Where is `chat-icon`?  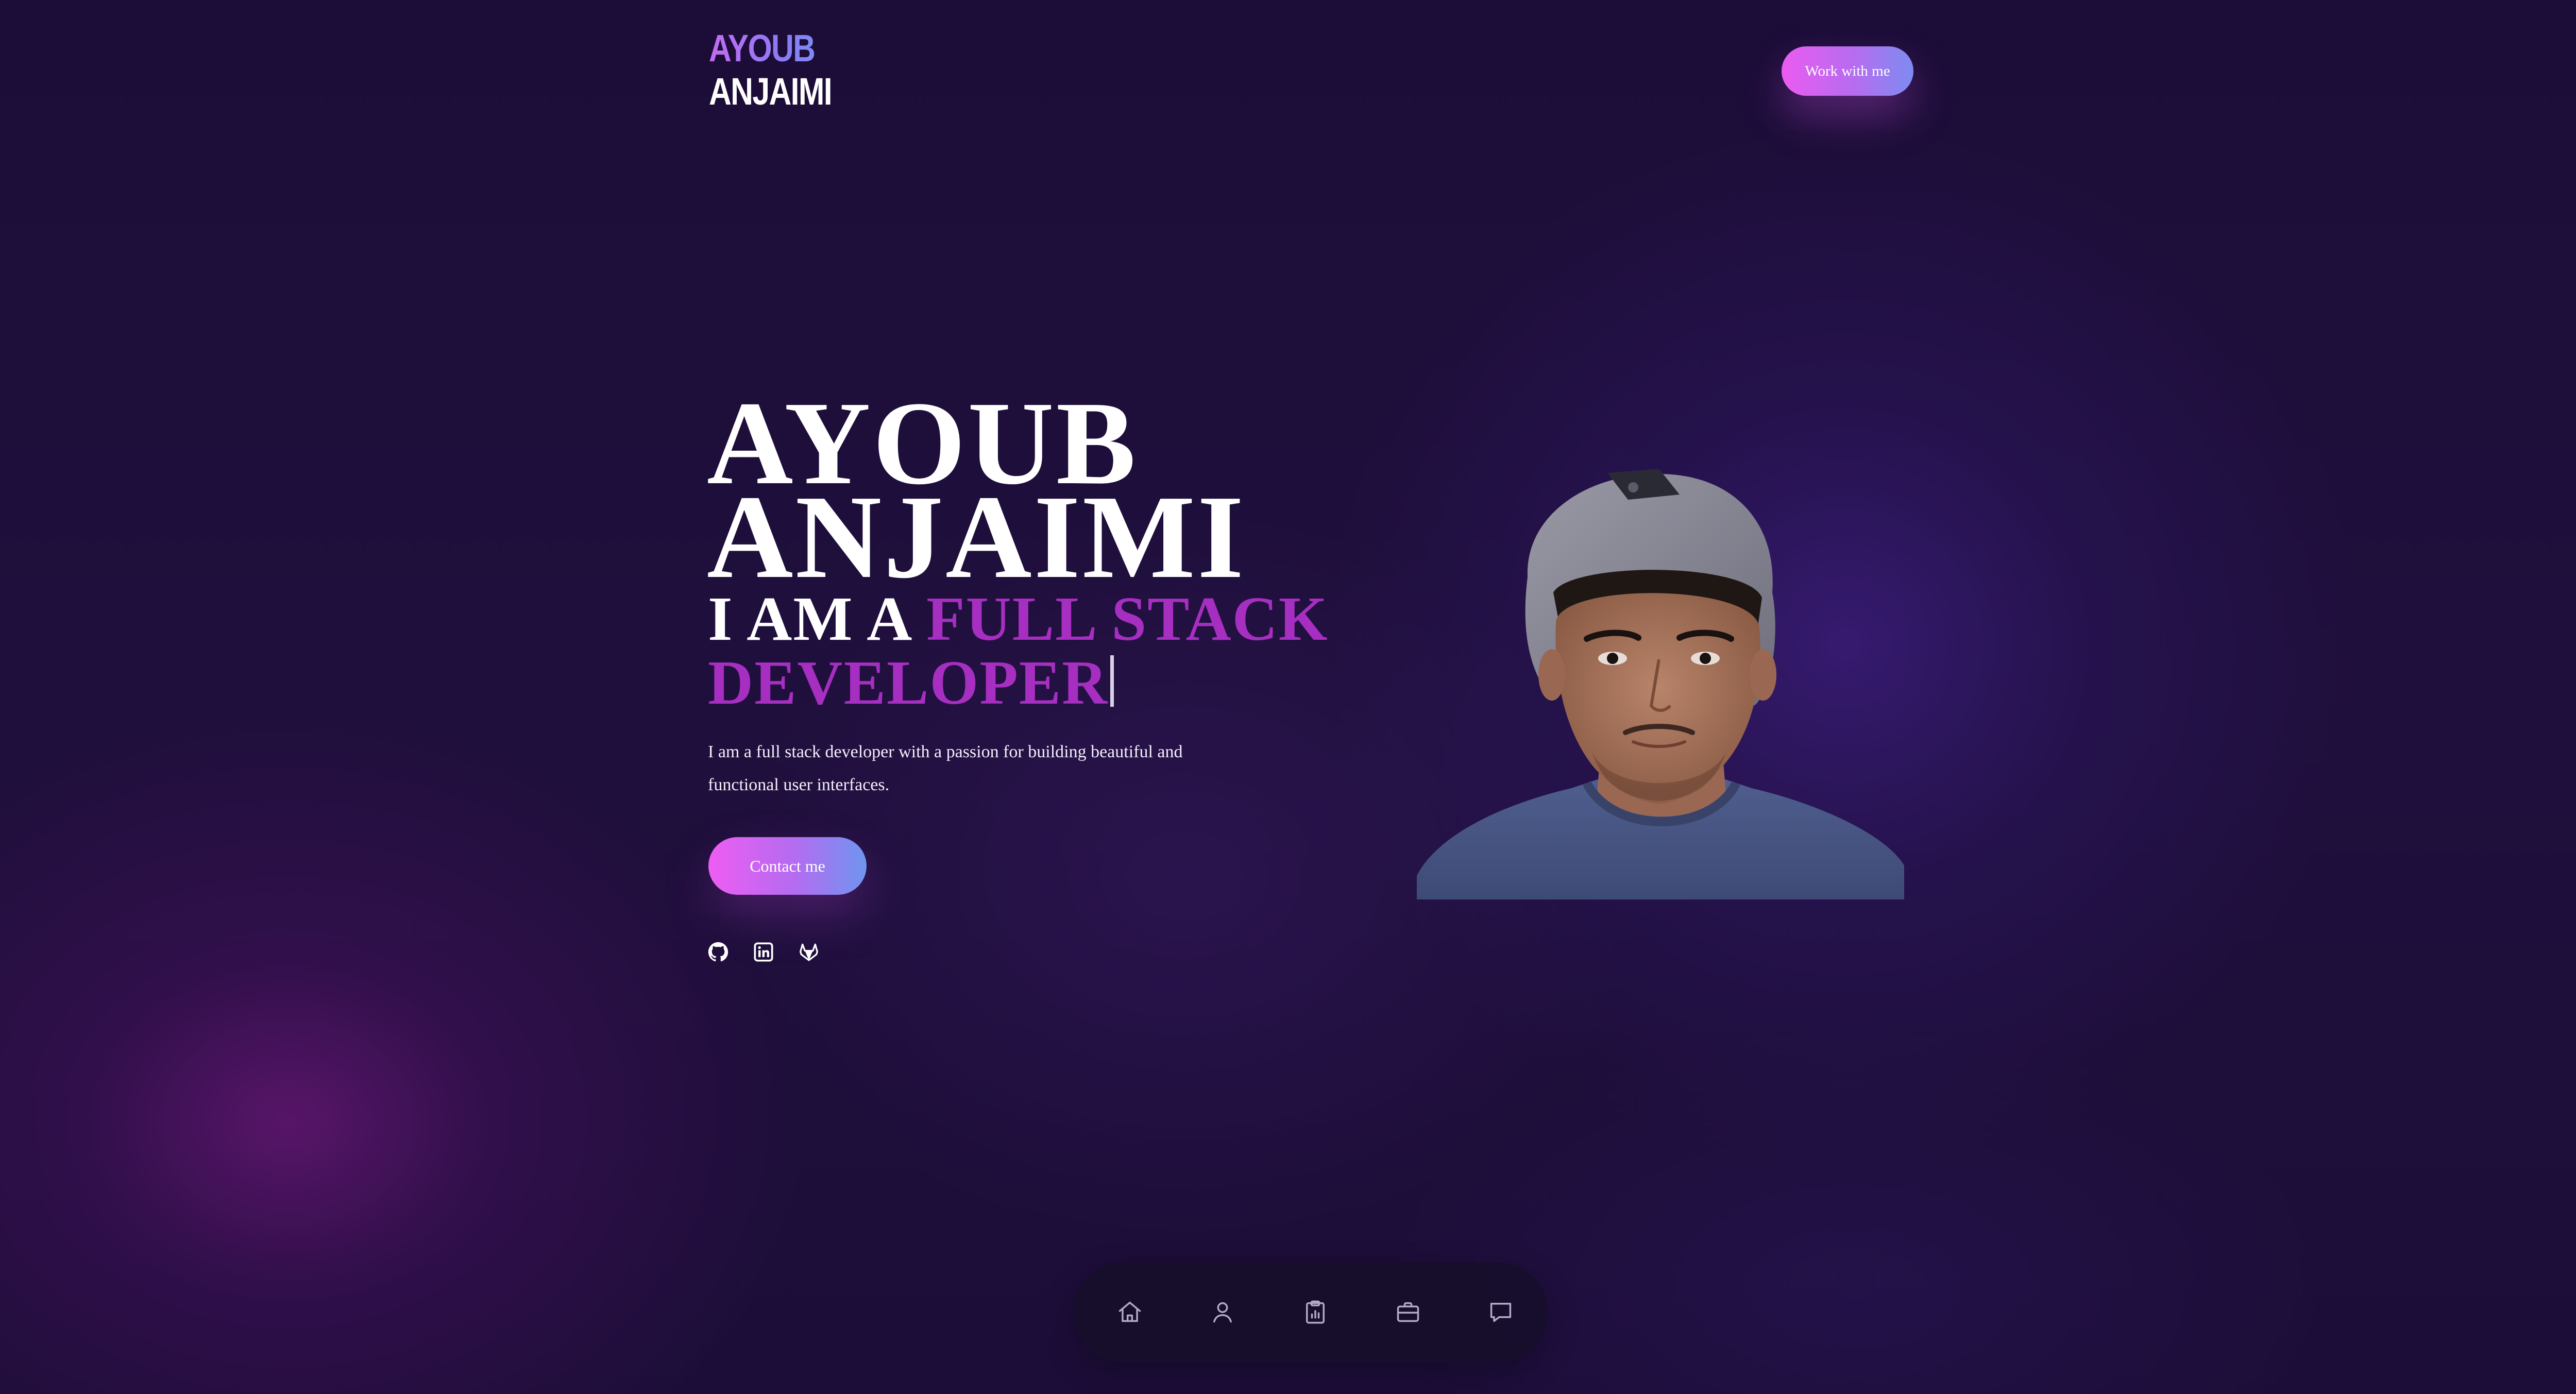 chat-icon is located at coordinates (1501, 1312).